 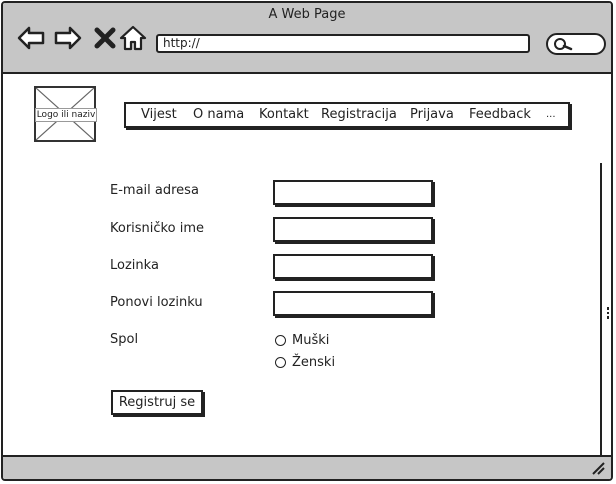 I want to click on password-field, so click(x=353, y=266).